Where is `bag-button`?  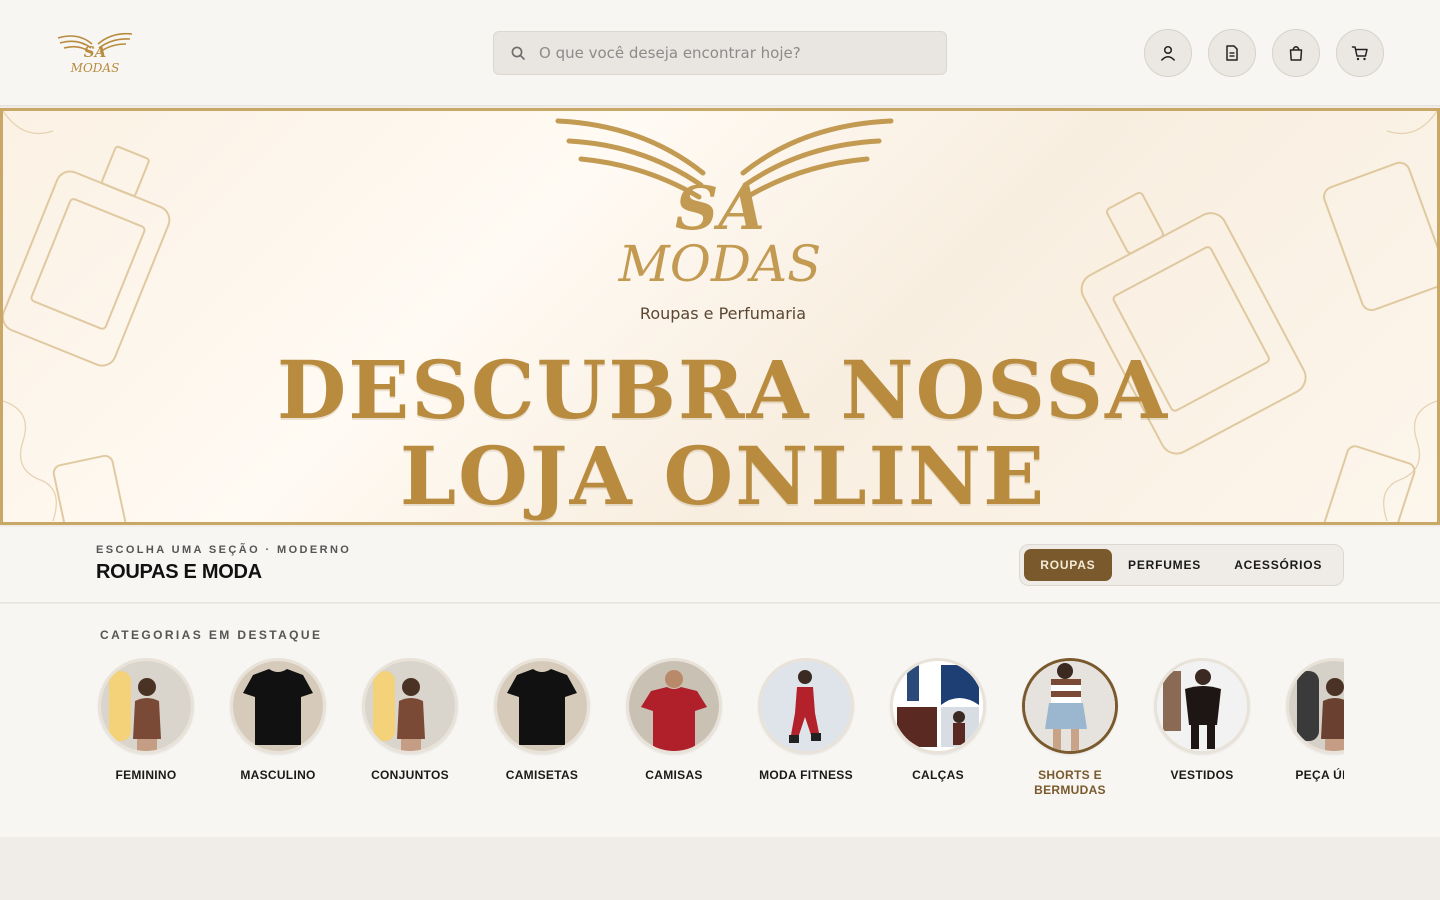
bag-button is located at coordinates (1296, 53).